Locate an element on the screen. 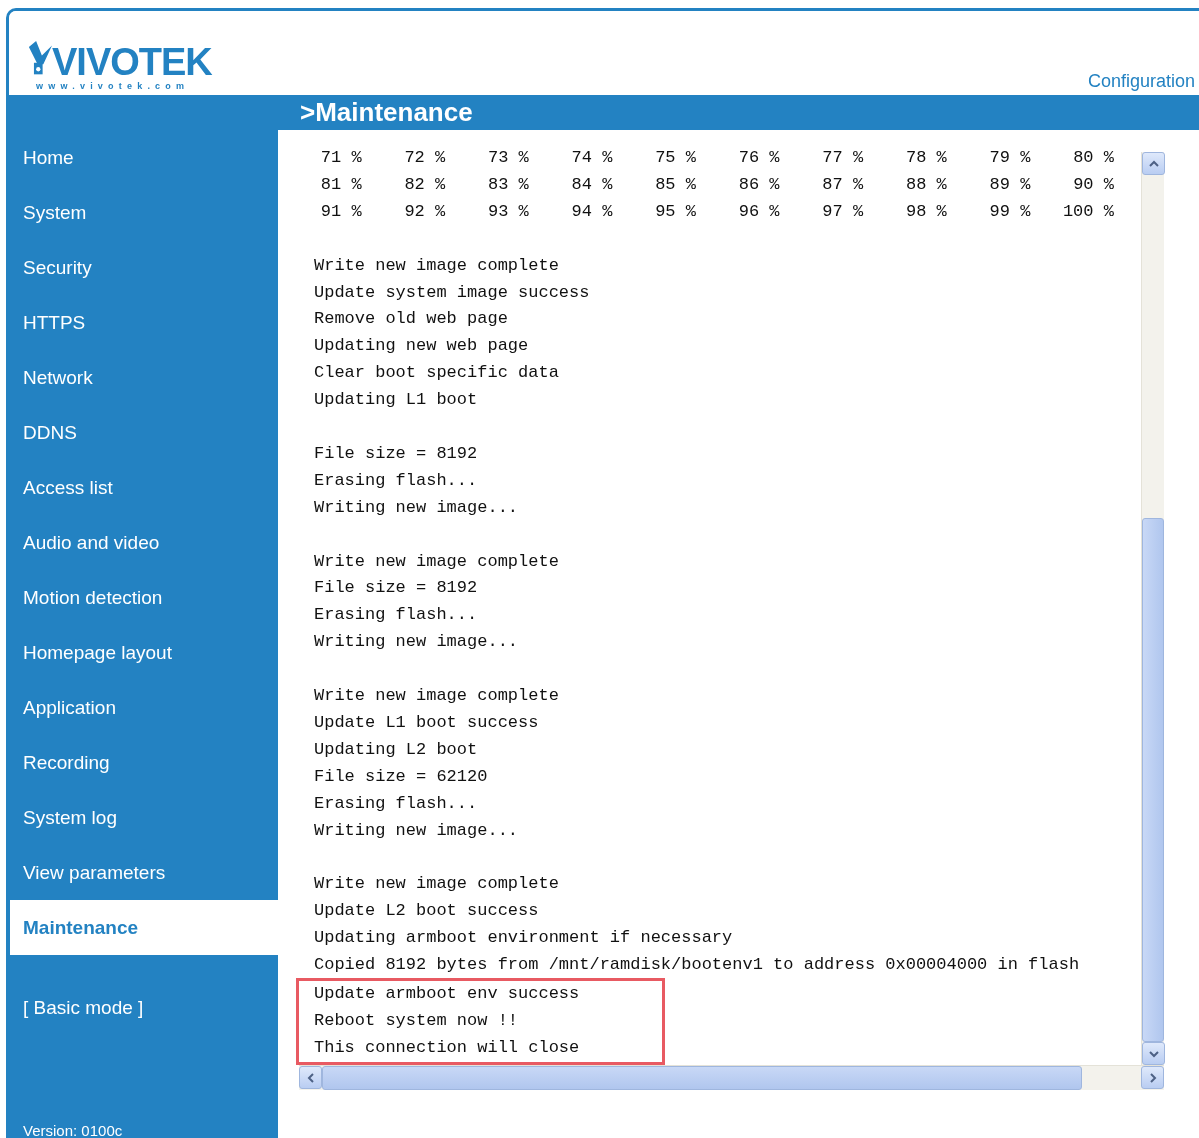 Image resolution: width=1199 pixels, height=1138 pixels. progress-value: 88 % is located at coordinates (926, 184).